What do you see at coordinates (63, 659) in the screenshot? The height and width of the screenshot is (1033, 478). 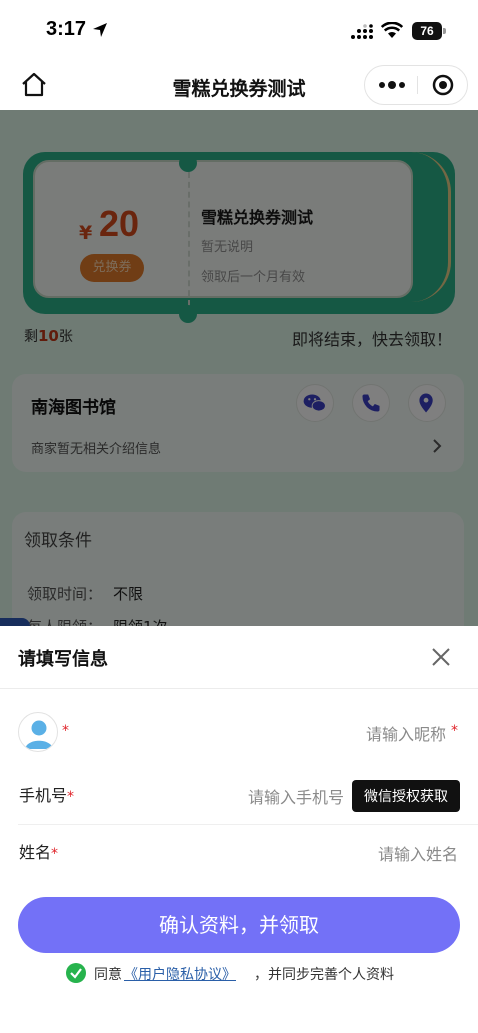 I see `sheet-title: 请填写信息` at bounding box center [63, 659].